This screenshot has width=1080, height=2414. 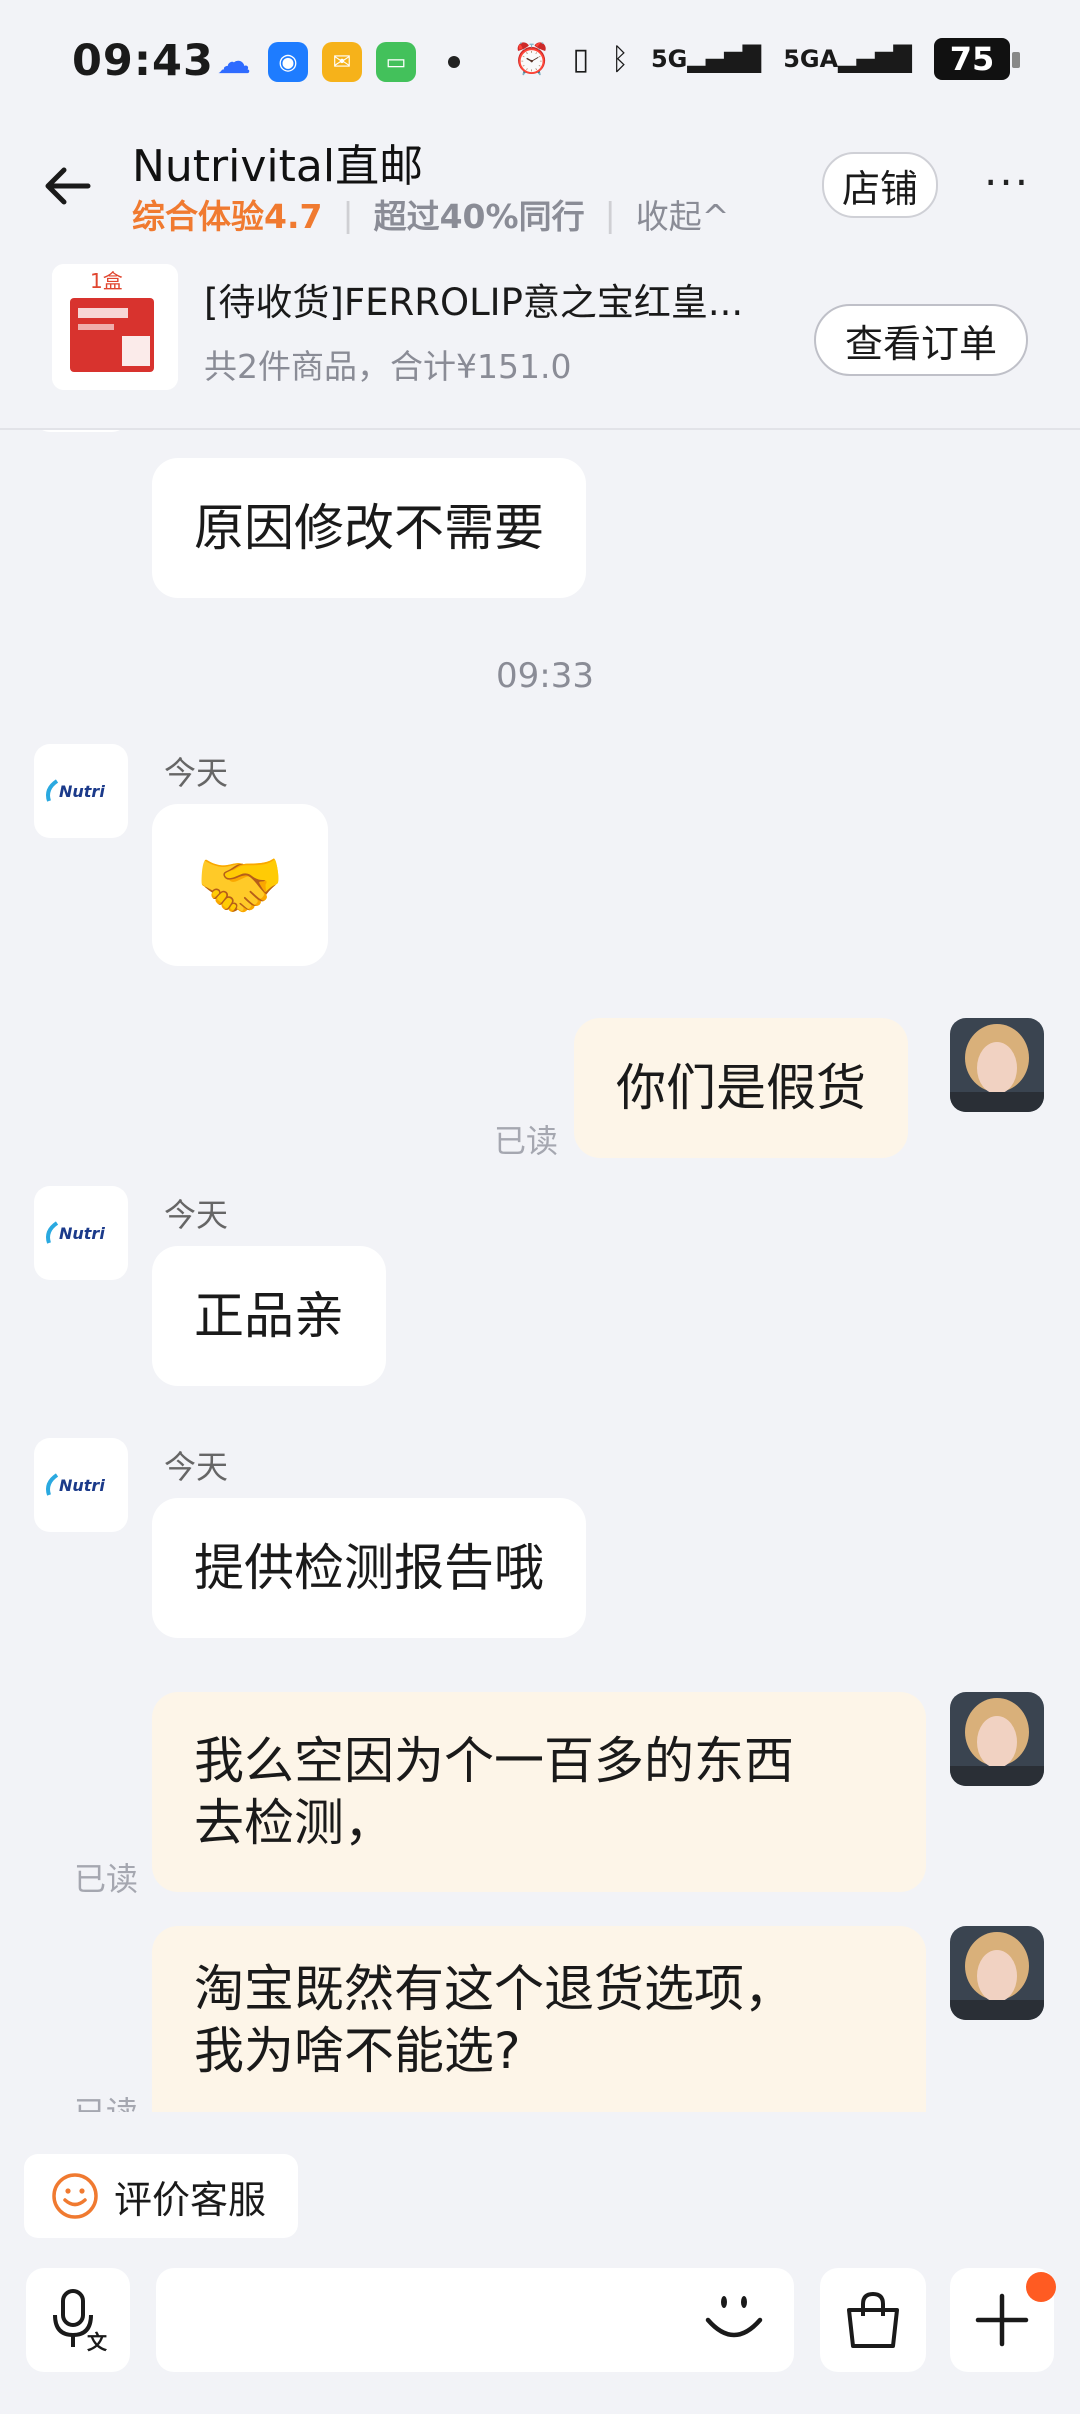 What do you see at coordinates (454, 62) in the screenshot?
I see `more-notifications-dot` at bounding box center [454, 62].